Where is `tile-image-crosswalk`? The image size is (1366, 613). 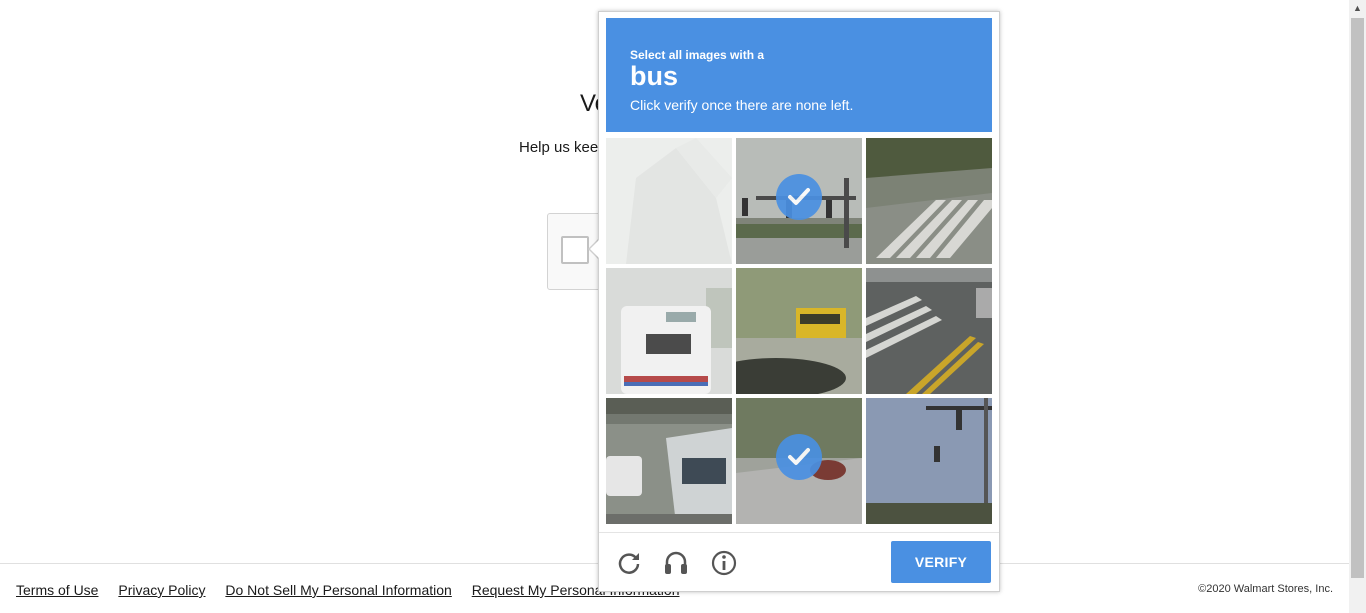
tile-image-crosswalk is located at coordinates (929, 201).